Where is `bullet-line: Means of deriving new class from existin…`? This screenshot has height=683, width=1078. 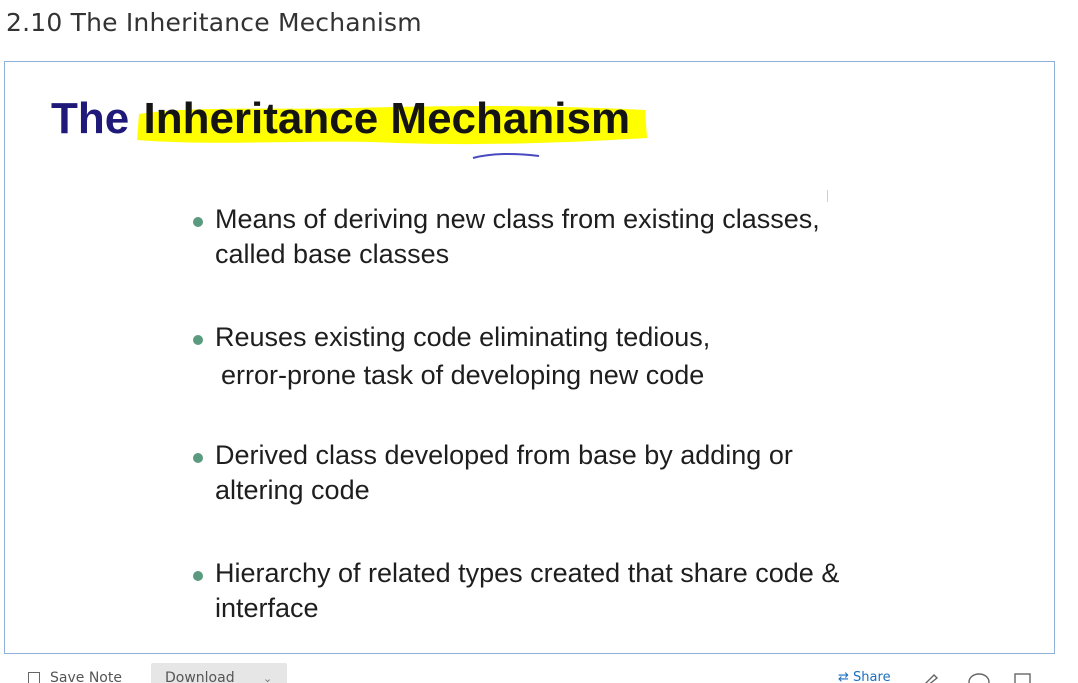 bullet-line: Means of deriving new class from existin… is located at coordinates (517, 219).